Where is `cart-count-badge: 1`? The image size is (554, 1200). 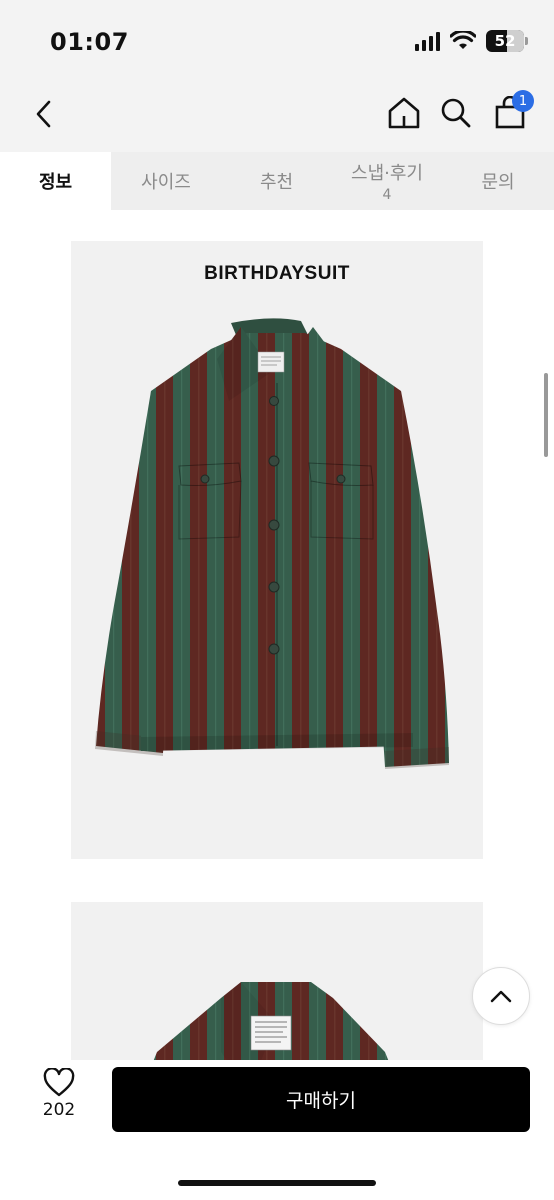
cart-count-badge: 1 is located at coordinates (523, 101).